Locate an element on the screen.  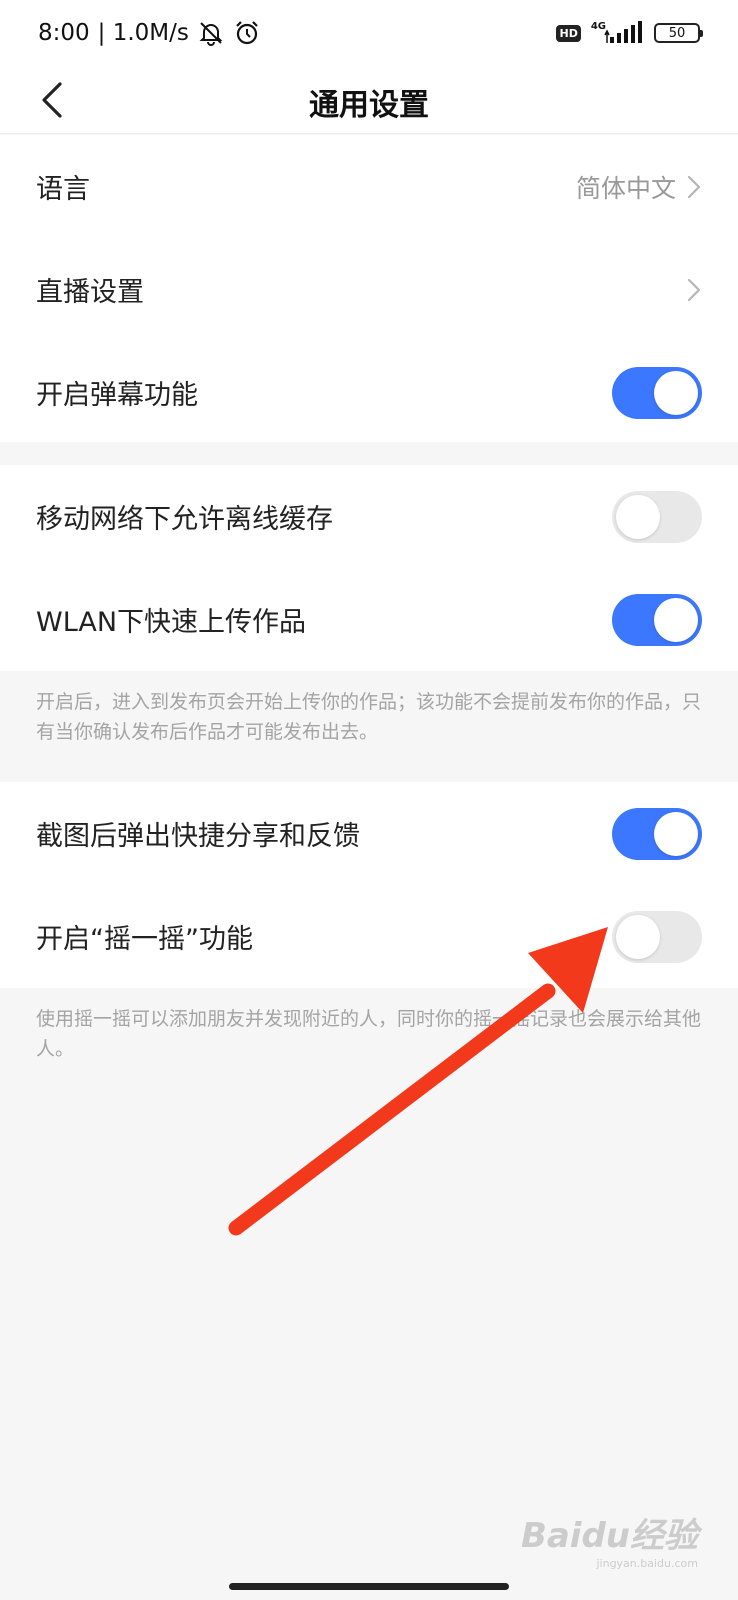
nav-bar: 通用设置 is located at coordinates (369, 100).